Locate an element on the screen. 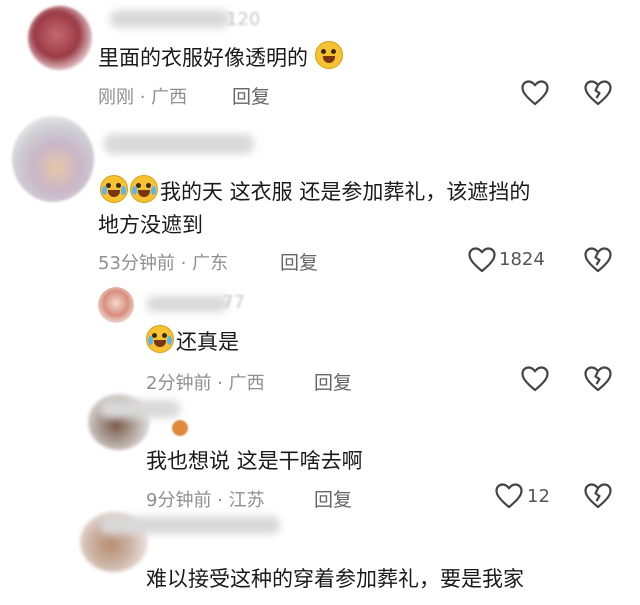 The width and height of the screenshot is (640, 605). badge is located at coordinates (180, 428).